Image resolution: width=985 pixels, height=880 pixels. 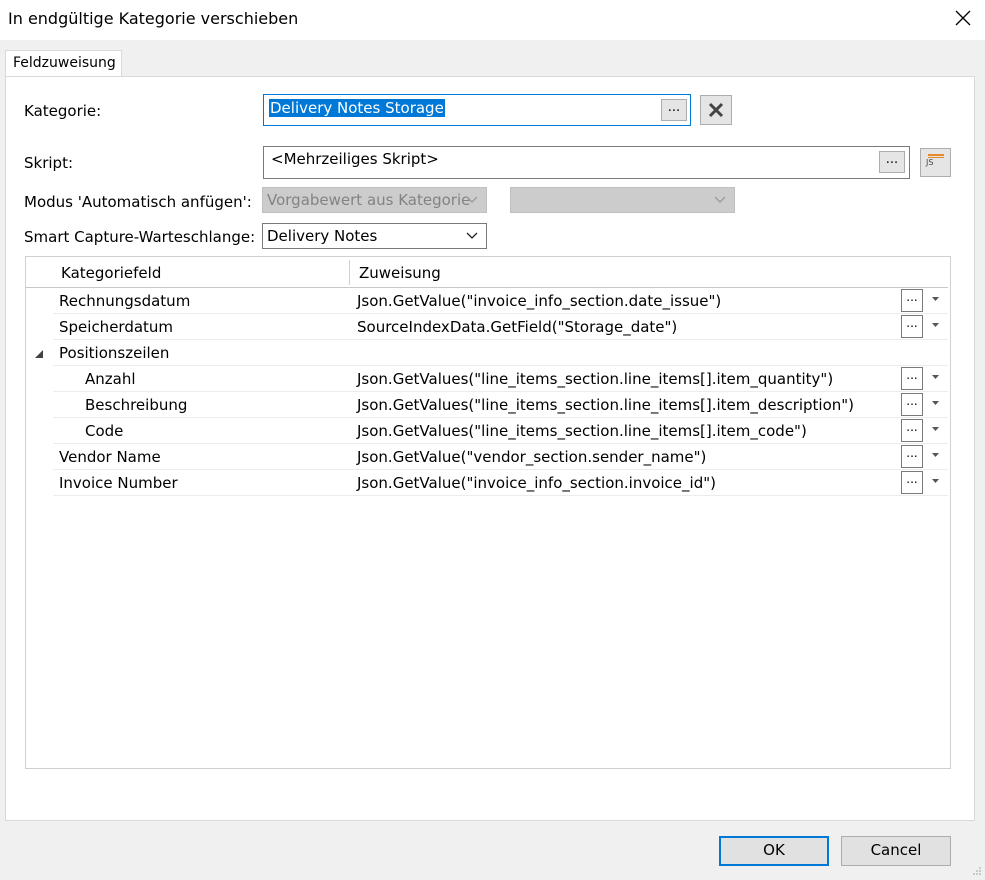 I want to click on field-name: Anzahl, so click(x=110, y=379).